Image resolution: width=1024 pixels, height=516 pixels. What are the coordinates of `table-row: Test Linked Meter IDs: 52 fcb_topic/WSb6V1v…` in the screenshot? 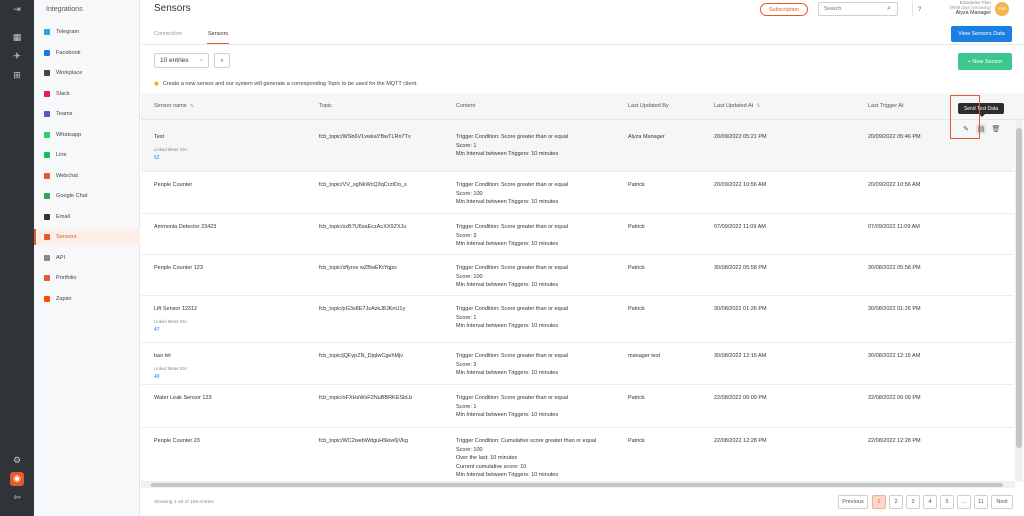 It's located at (577, 146).